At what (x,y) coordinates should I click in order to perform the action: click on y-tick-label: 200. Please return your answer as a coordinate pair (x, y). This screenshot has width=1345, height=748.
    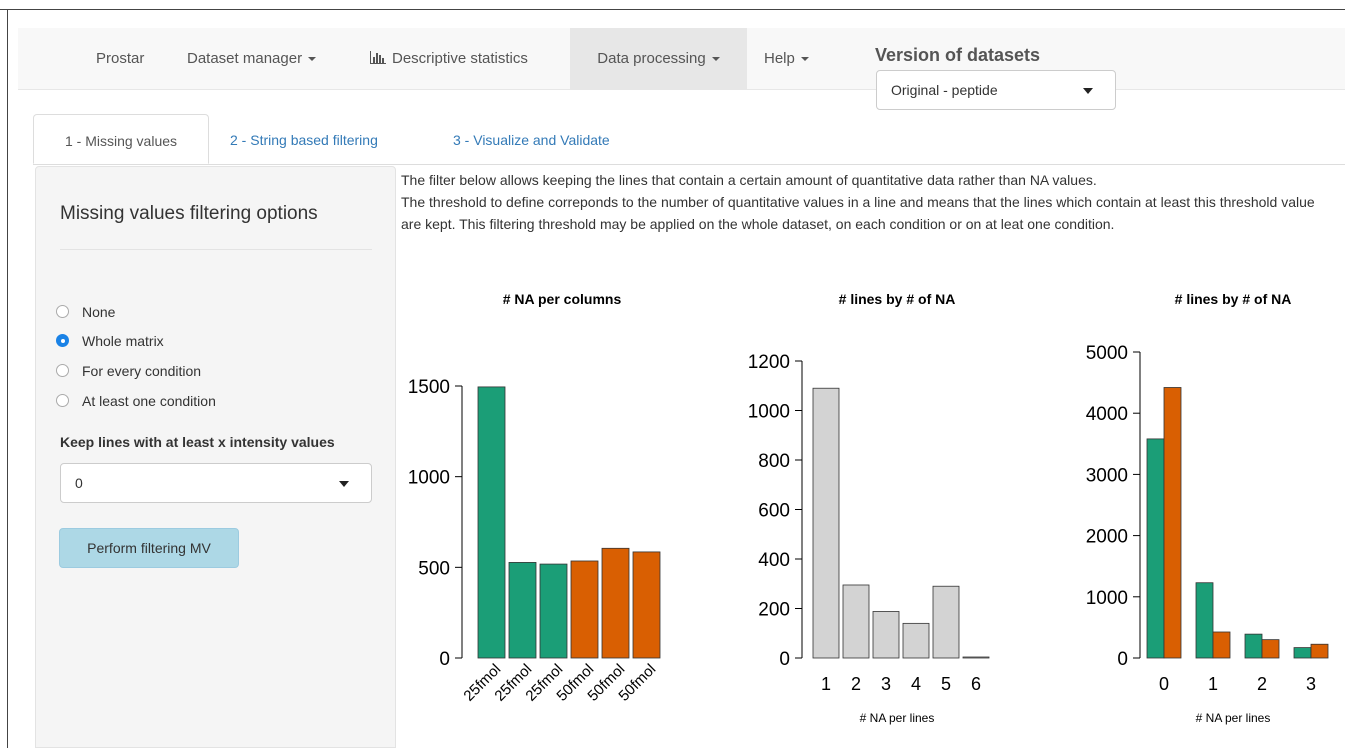
    Looking at the image, I should click on (774, 610).